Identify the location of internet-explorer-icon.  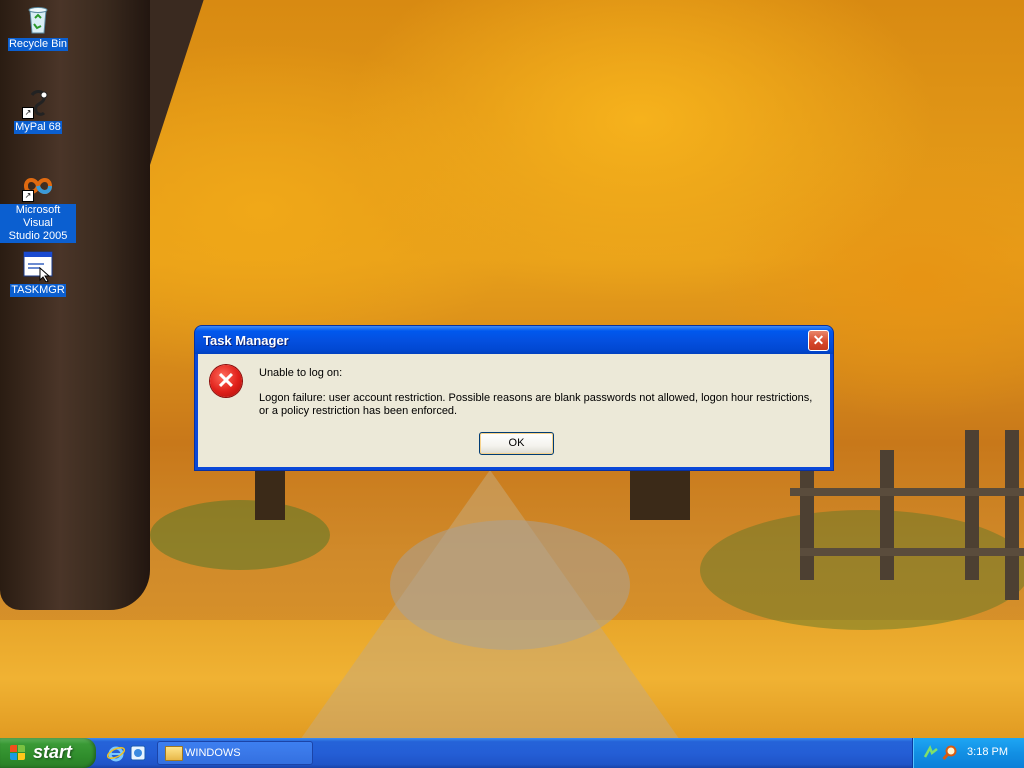
(116, 753).